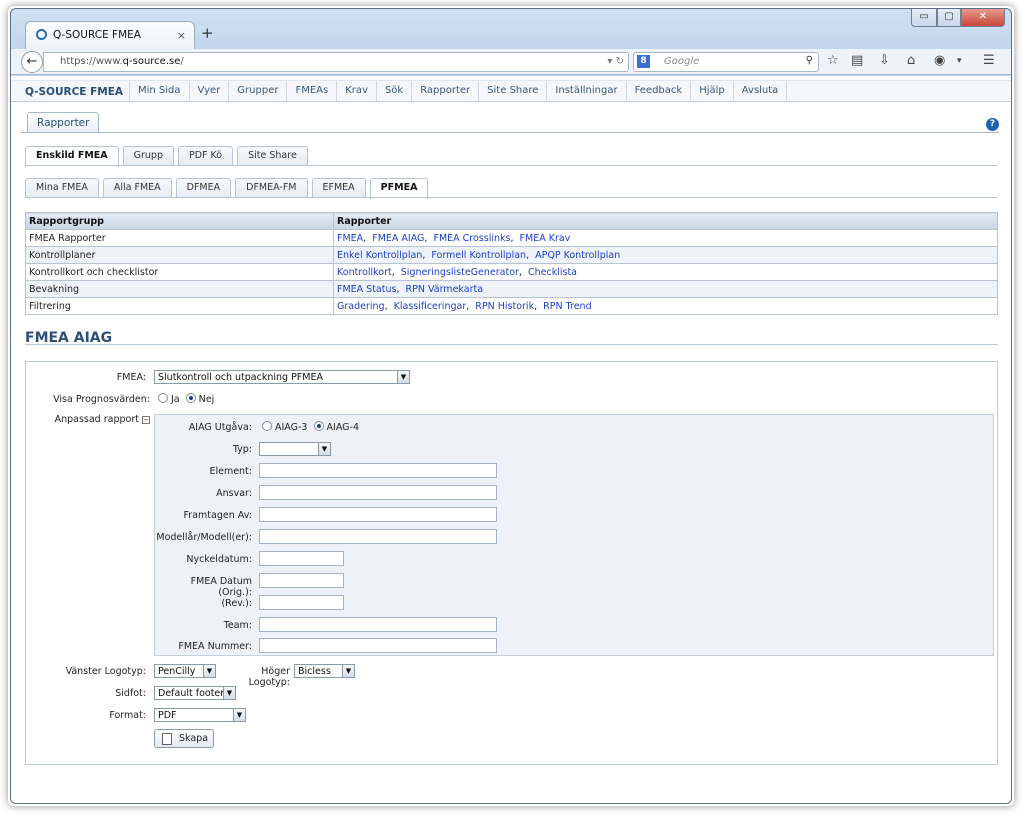 Image resolution: width=1024 pixels, height=822 pixels. I want to click on help-icon: ?, so click(992, 124).